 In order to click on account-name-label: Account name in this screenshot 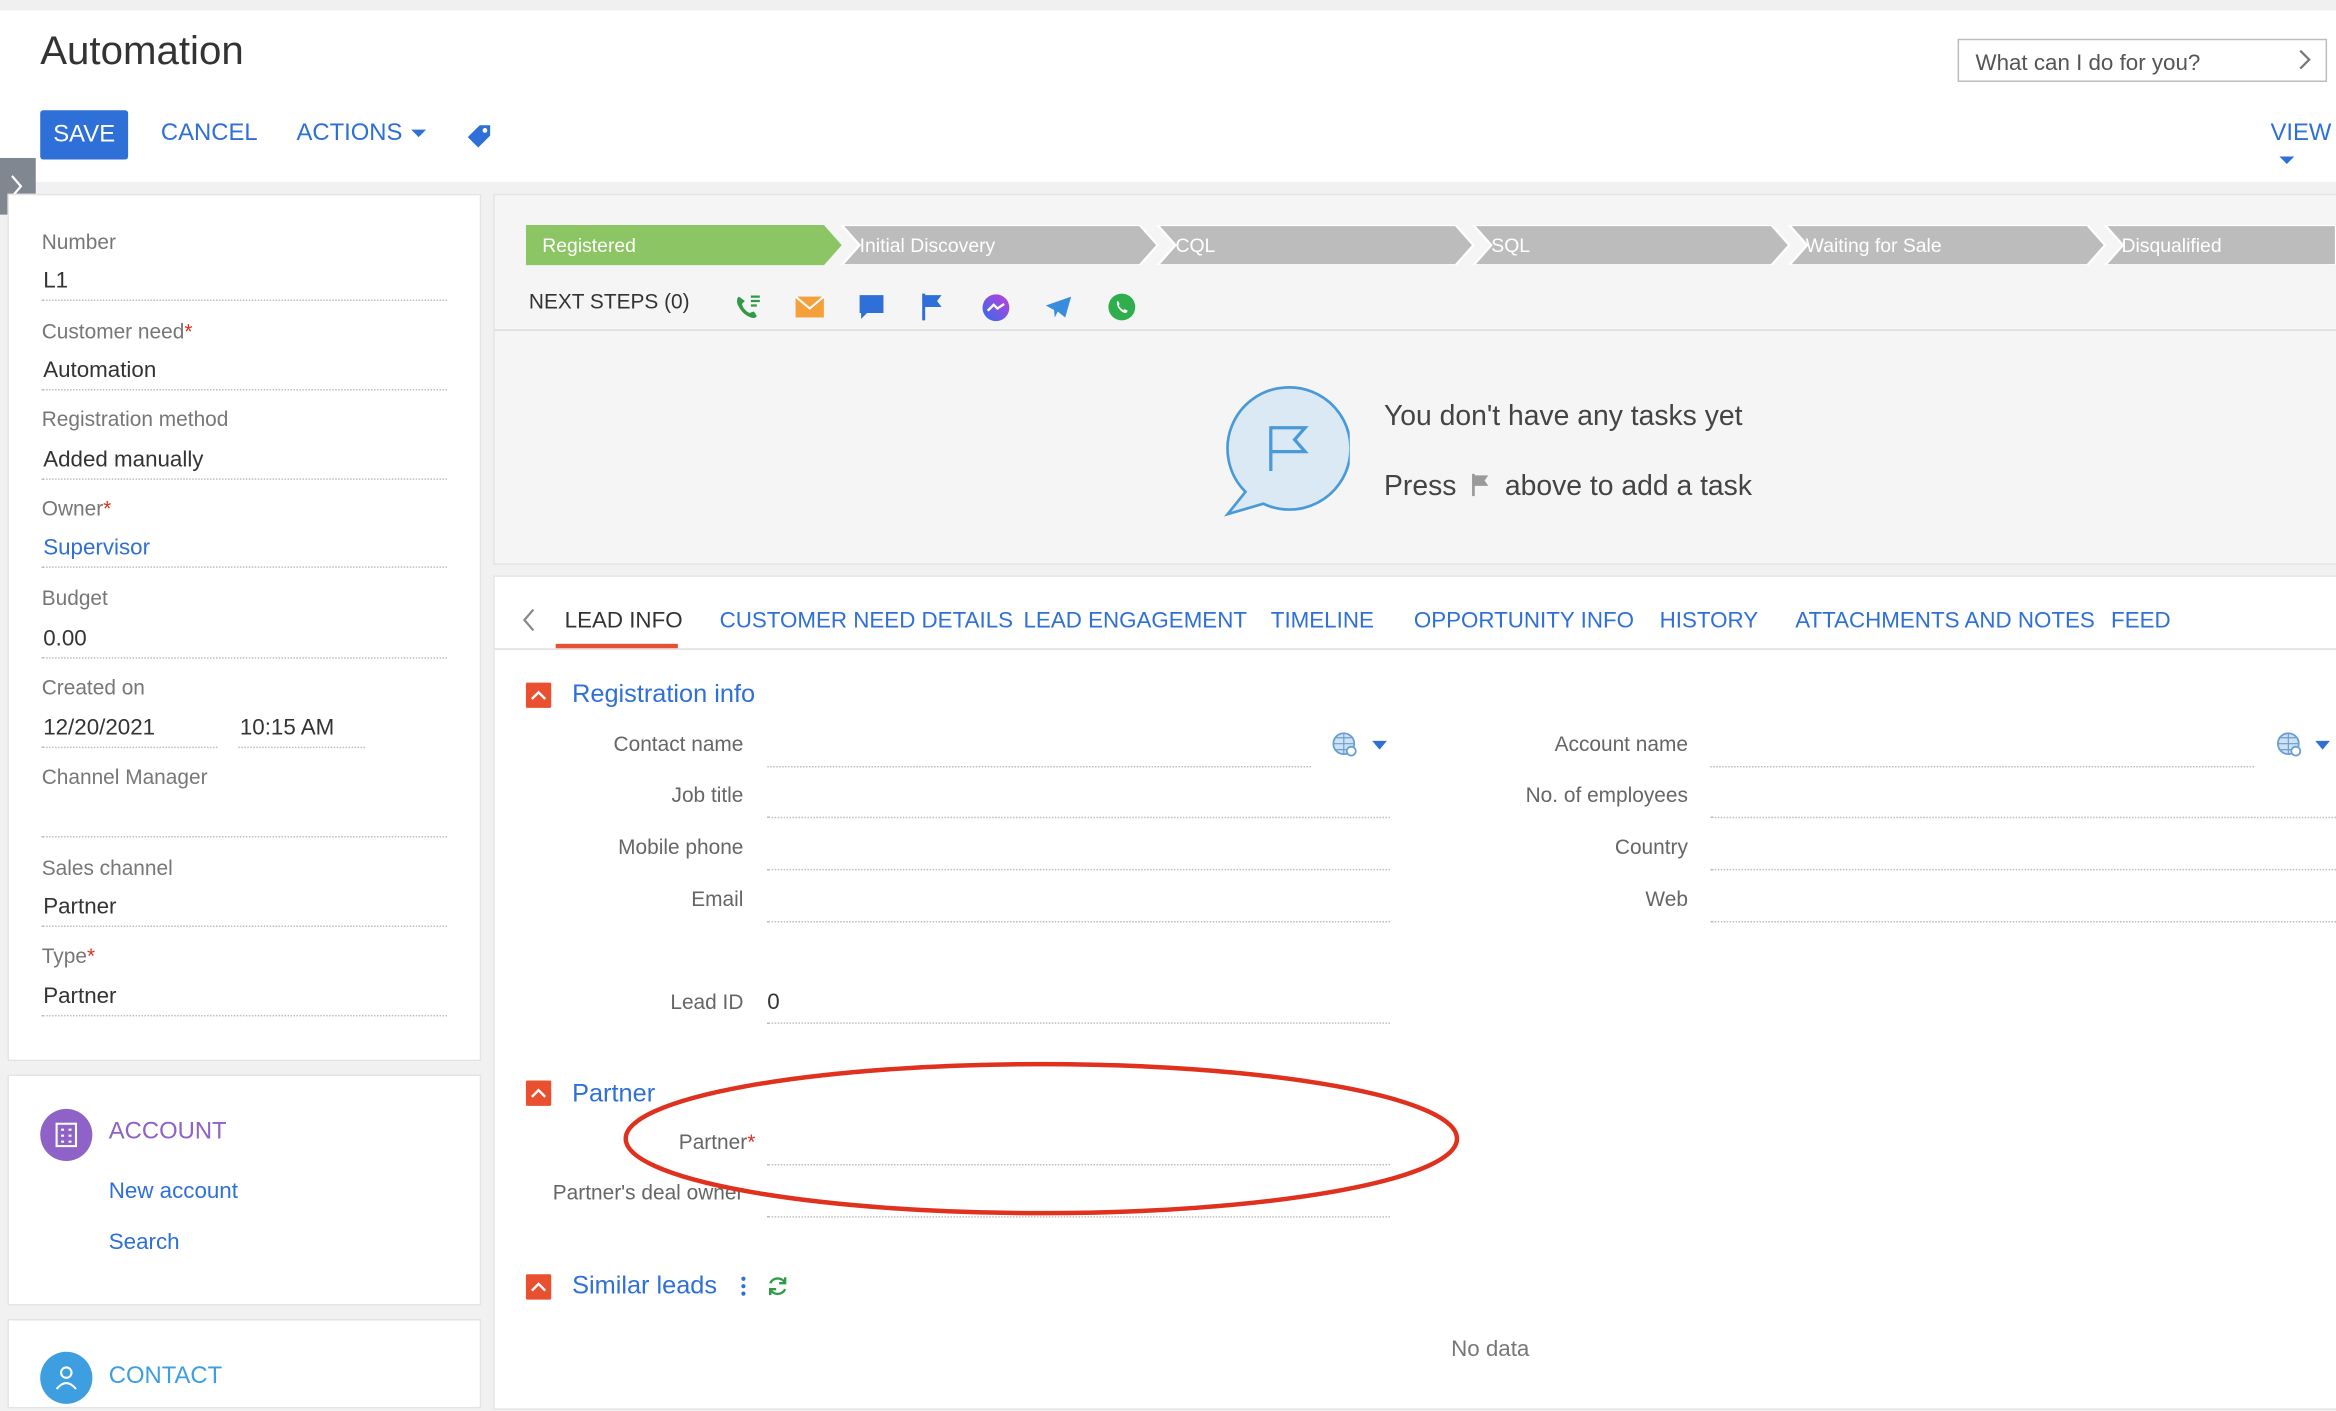, I will do `click(1621, 743)`.